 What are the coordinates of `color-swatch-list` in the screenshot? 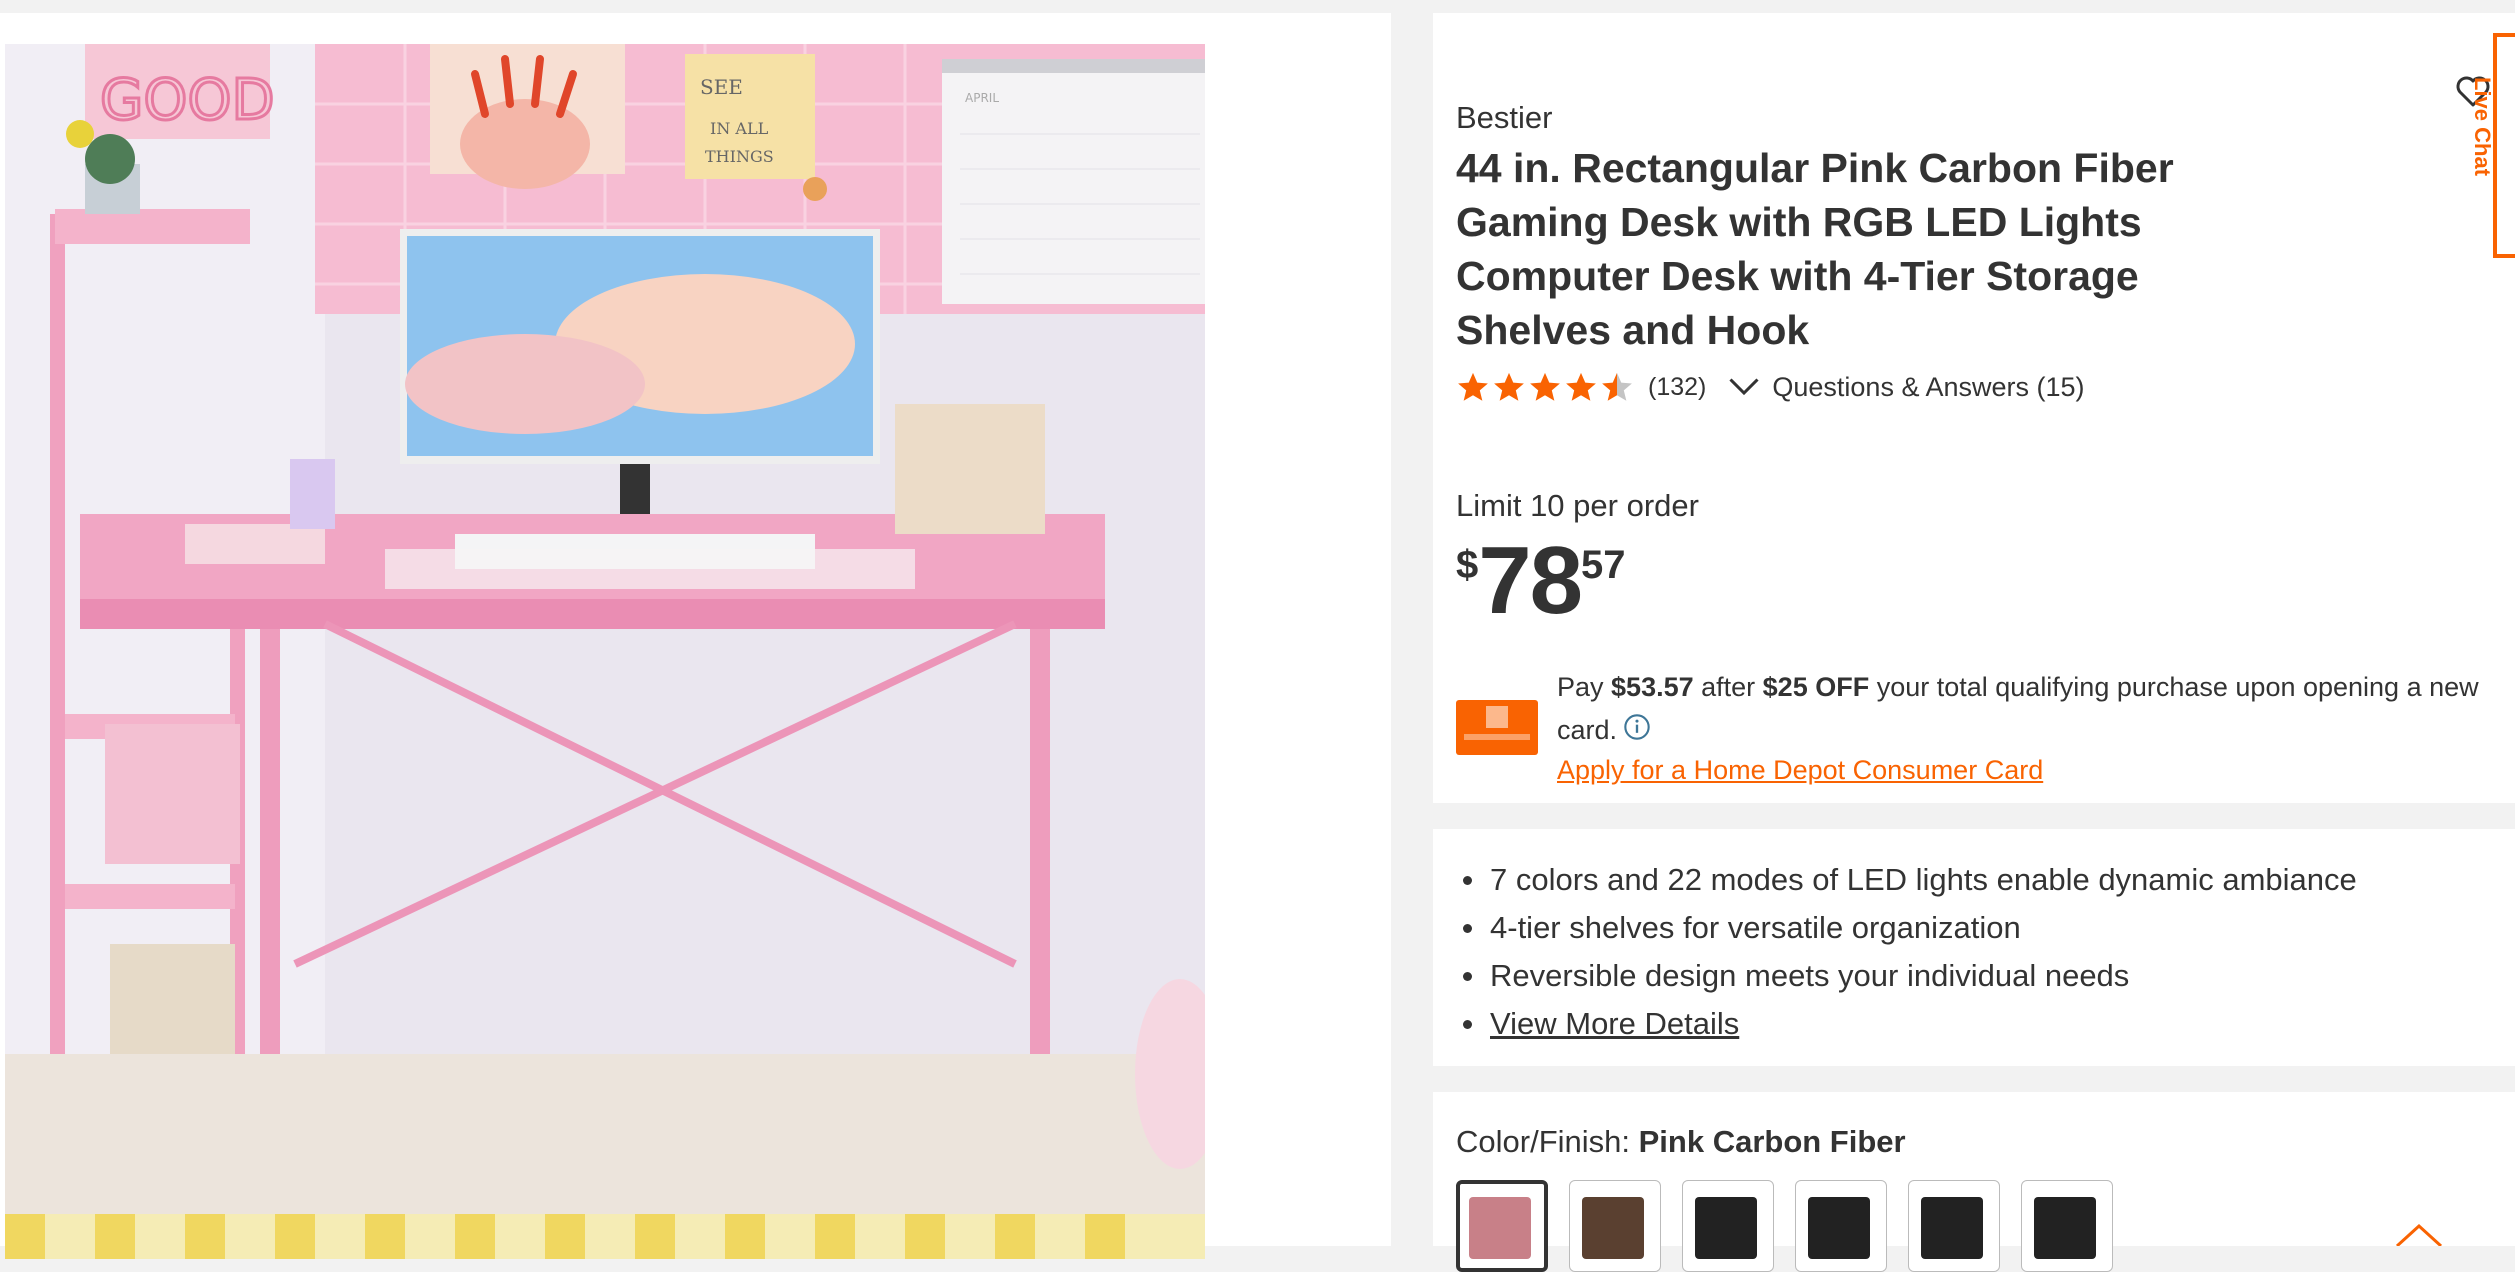 It's located at (1784, 1226).